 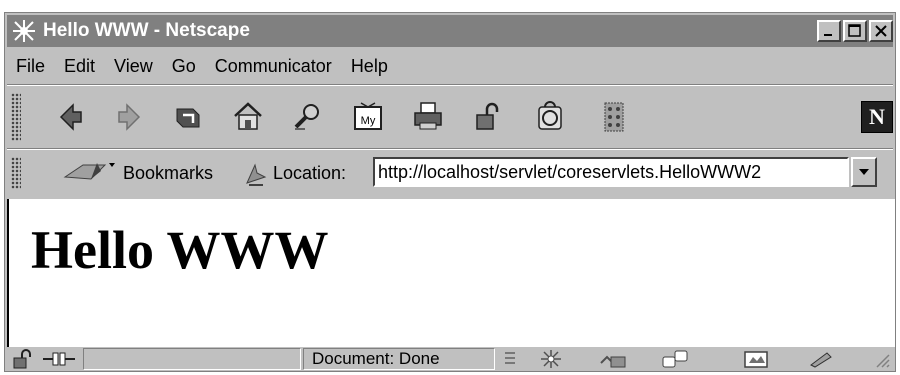 I want to click on toolbar-divider, so click(x=450, y=149).